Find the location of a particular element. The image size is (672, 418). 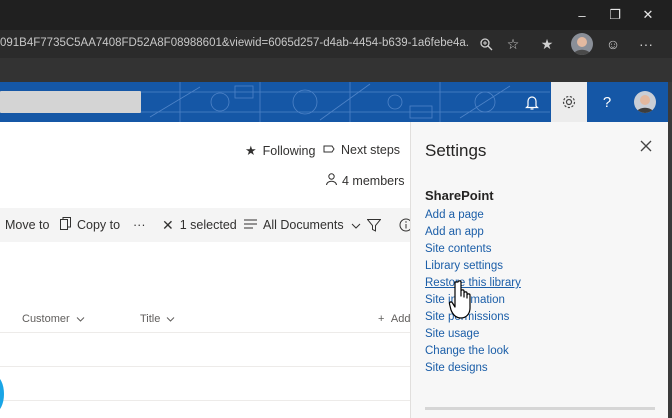

add-an-app-link: Add an app is located at coordinates (454, 232).